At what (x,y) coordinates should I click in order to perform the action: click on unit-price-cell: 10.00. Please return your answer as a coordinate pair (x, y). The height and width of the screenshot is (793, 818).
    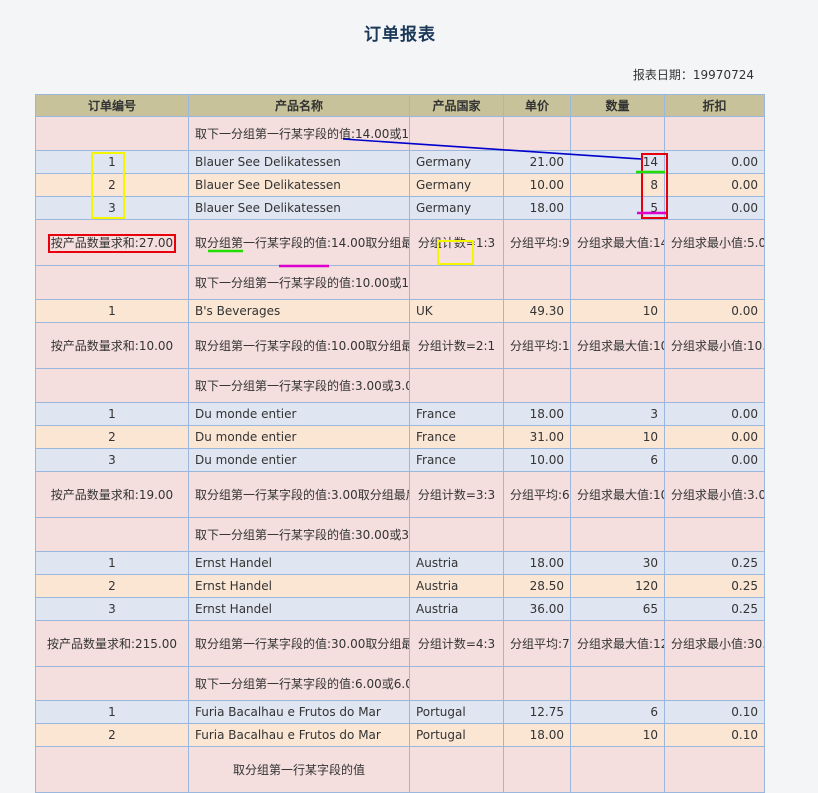
    Looking at the image, I should click on (537, 185).